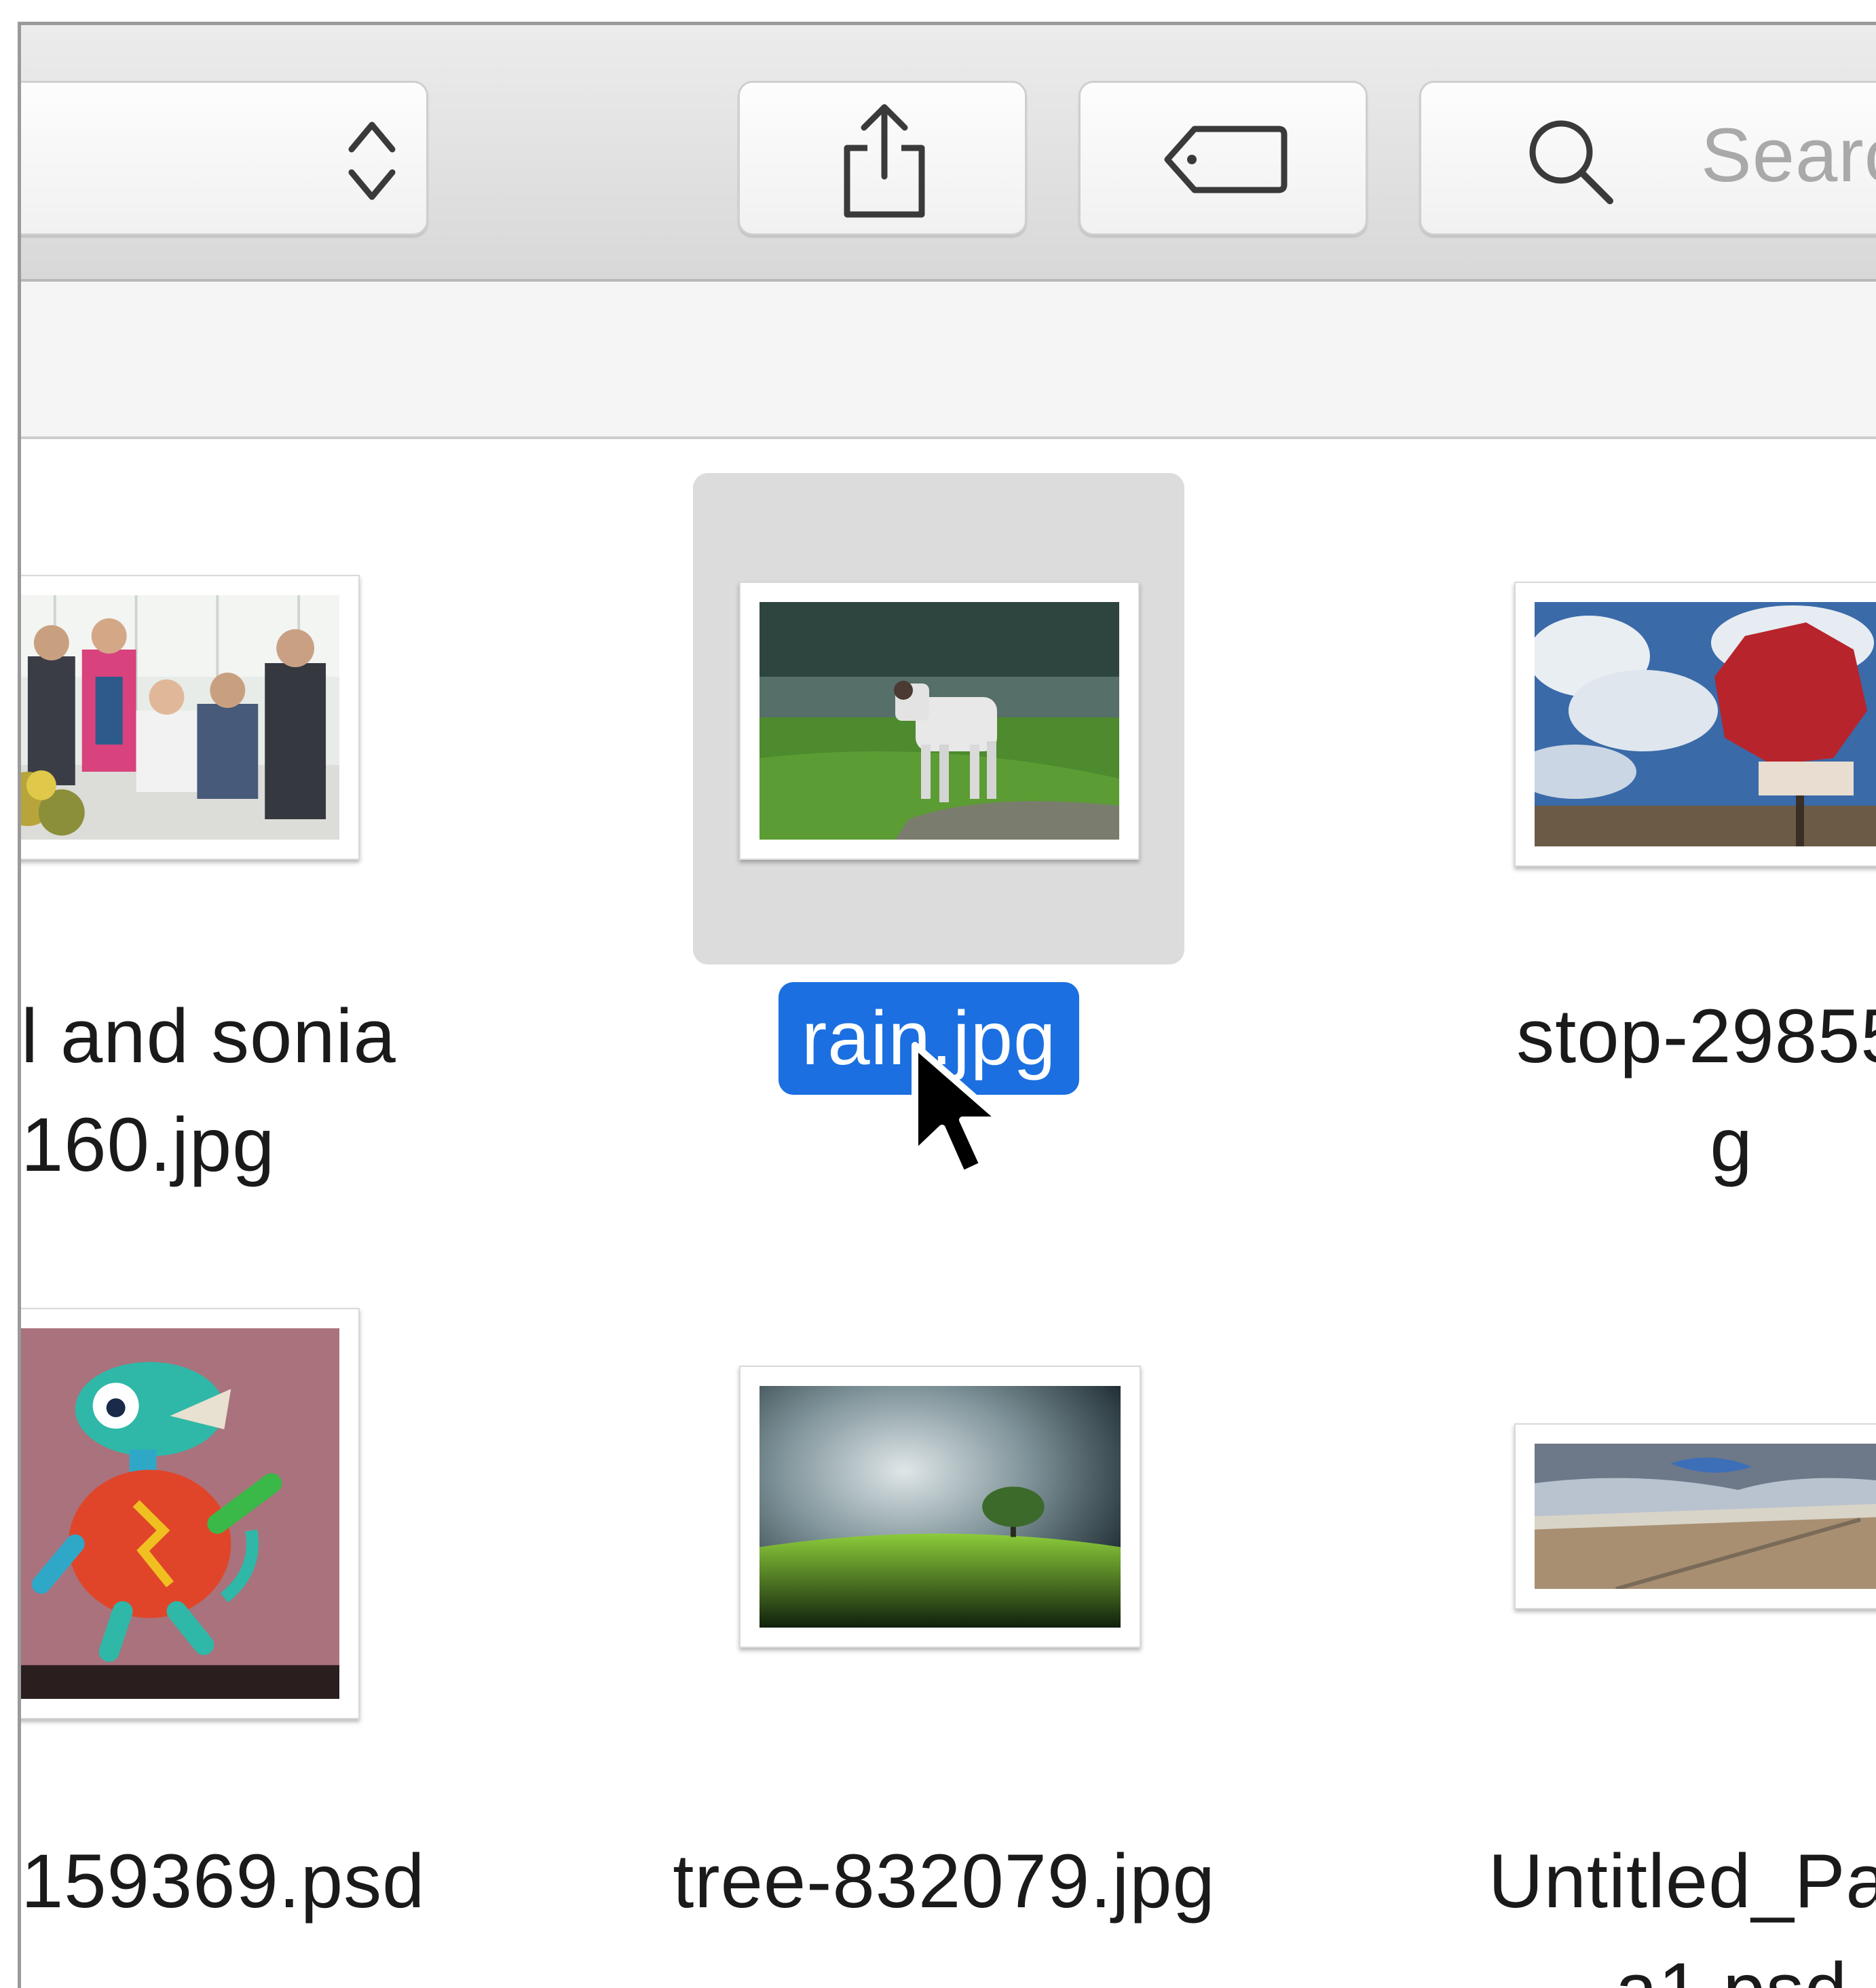 This screenshot has height=1988, width=1876. I want to click on file-item: Untitled_Pano a1.psd, so click(1627, 1648).